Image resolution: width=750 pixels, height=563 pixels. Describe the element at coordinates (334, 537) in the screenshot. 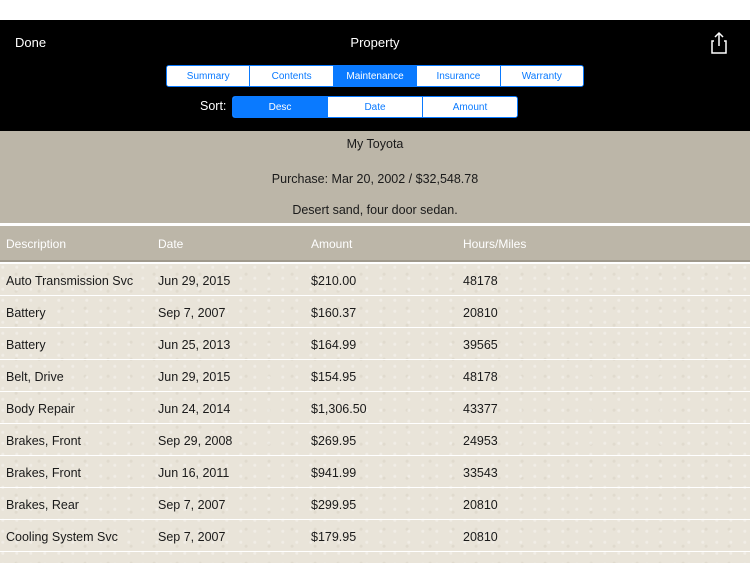

I see `cell-amount: $179.95` at that location.